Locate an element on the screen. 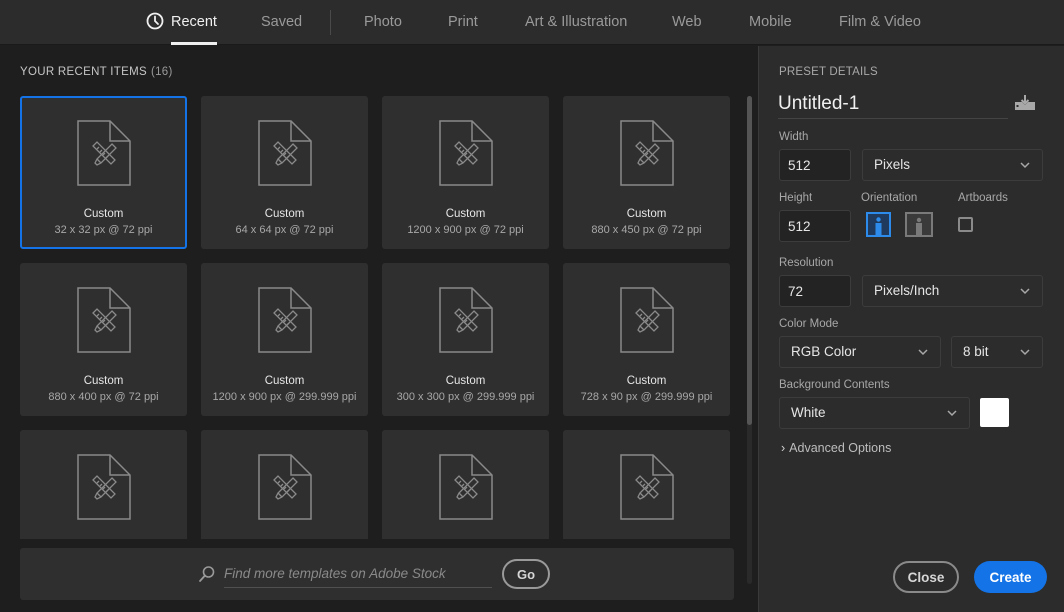 The image size is (1064, 612). adobe-stock-search-bar: Go is located at coordinates (377, 574).